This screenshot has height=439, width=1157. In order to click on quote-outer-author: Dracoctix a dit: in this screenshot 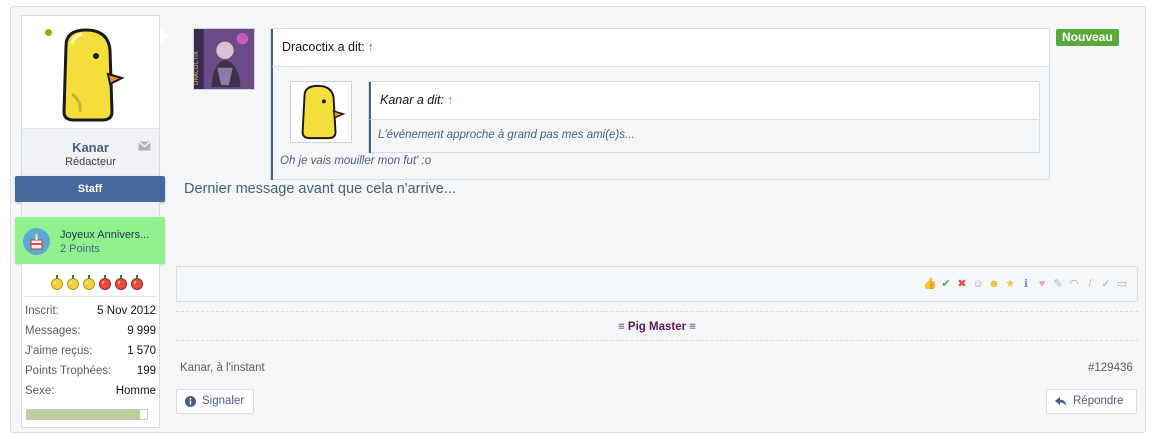, I will do `click(323, 47)`.